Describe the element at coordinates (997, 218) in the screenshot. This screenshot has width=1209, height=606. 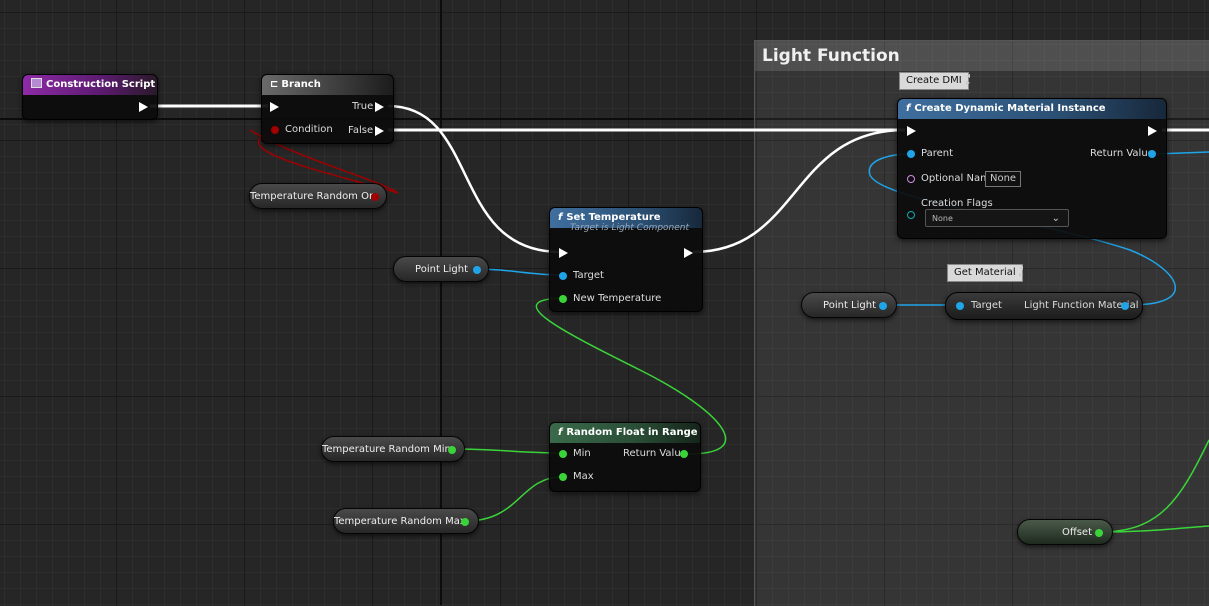
I see `creation-flags-dropdown: None ⌄` at that location.